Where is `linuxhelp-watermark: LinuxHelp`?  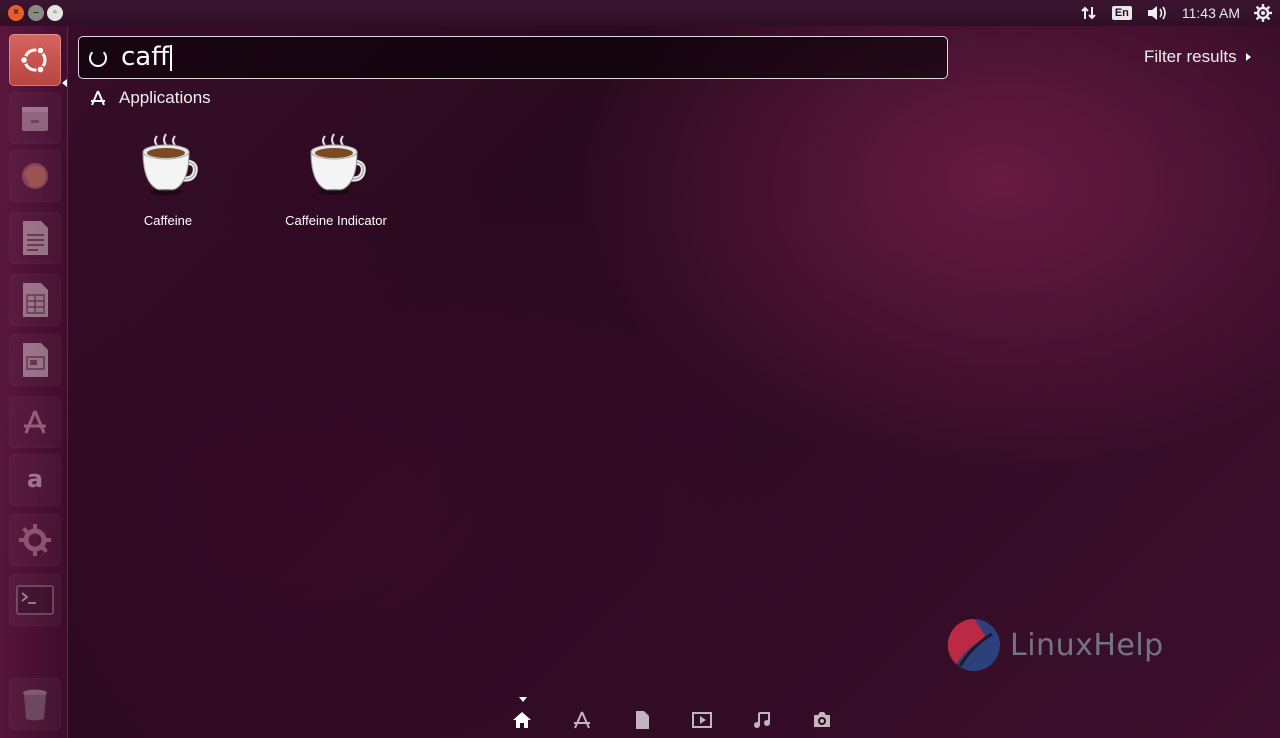 linuxhelp-watermark: LinuxHelp is located at coordinates (1055, 645).